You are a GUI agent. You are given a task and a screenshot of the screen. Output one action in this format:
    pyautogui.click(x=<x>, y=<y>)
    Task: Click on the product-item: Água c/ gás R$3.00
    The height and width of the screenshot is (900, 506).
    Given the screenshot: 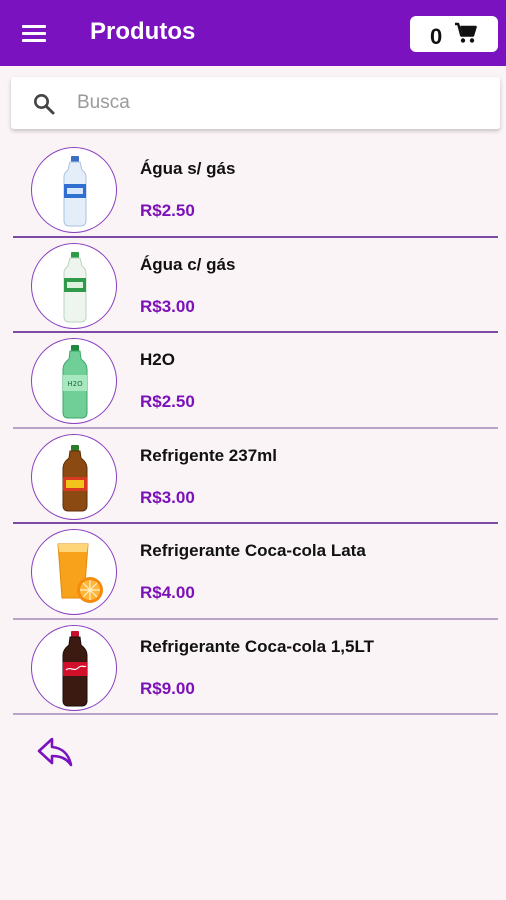 What is the action you would take?
    pyautogui.click(x=253, y=286)
    